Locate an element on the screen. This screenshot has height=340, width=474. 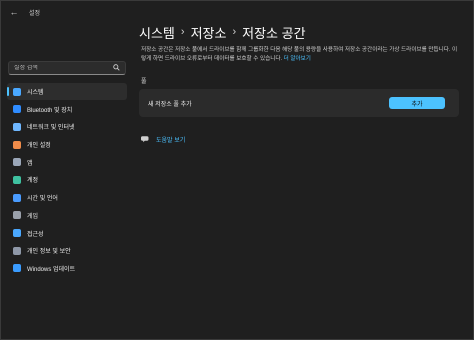
learn-more-link: 더 알아보기 is located at coordinates (297, 59).